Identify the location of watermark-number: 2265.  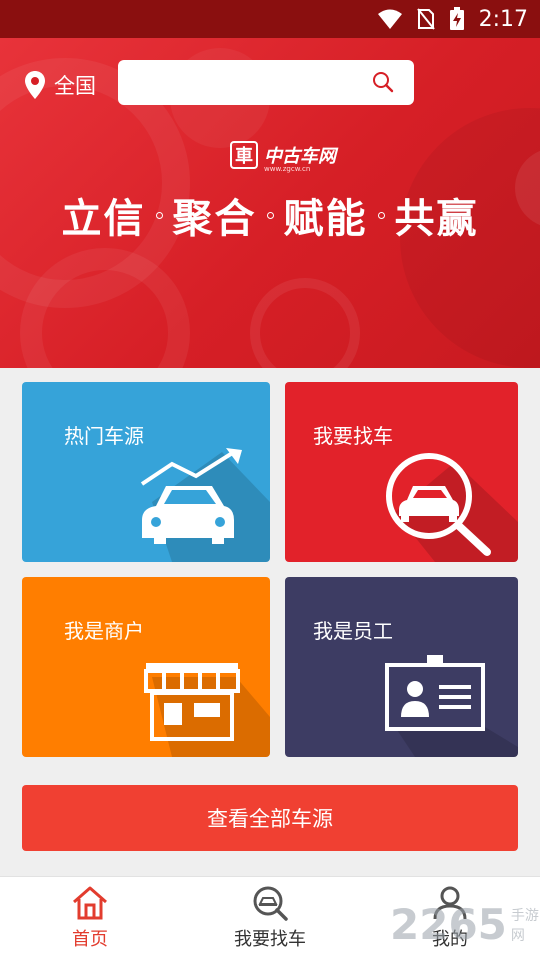
(448, 924).